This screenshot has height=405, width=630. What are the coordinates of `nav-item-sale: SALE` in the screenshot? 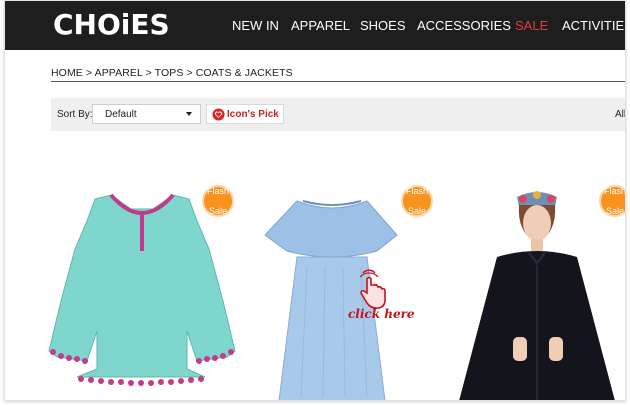 It's located at (531, 26).